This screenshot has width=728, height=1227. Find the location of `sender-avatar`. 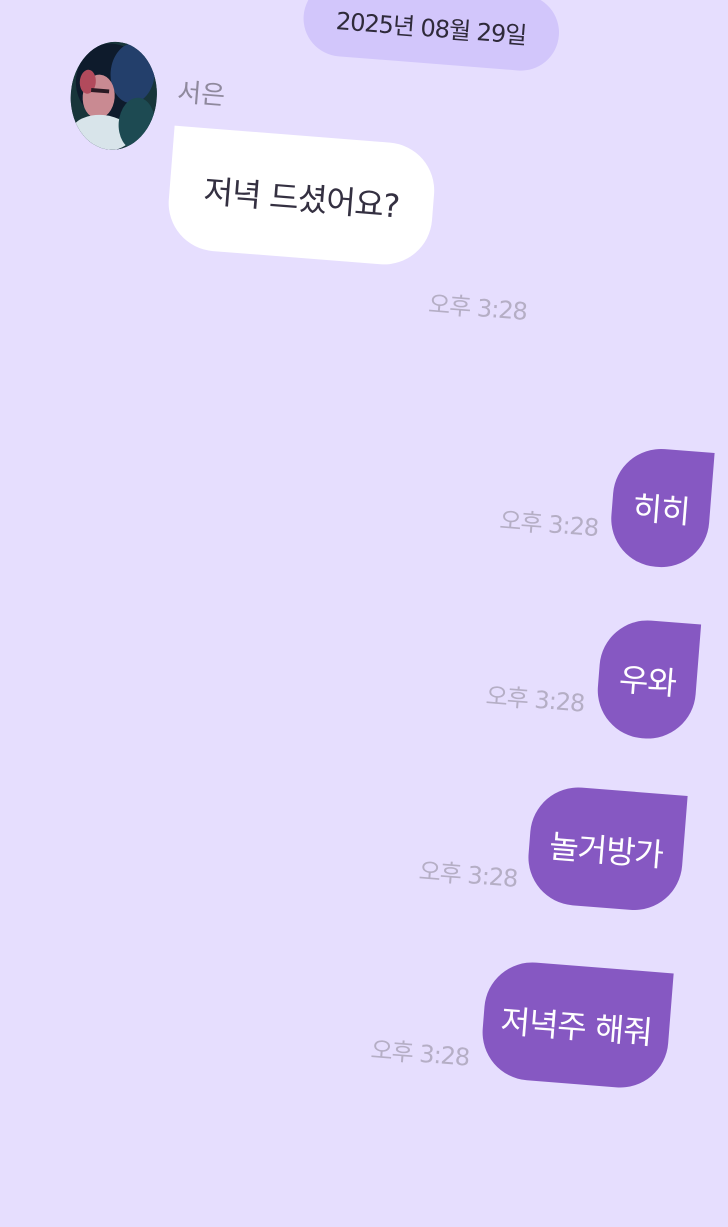

sender-avatar is located at coordinates (113, 96).